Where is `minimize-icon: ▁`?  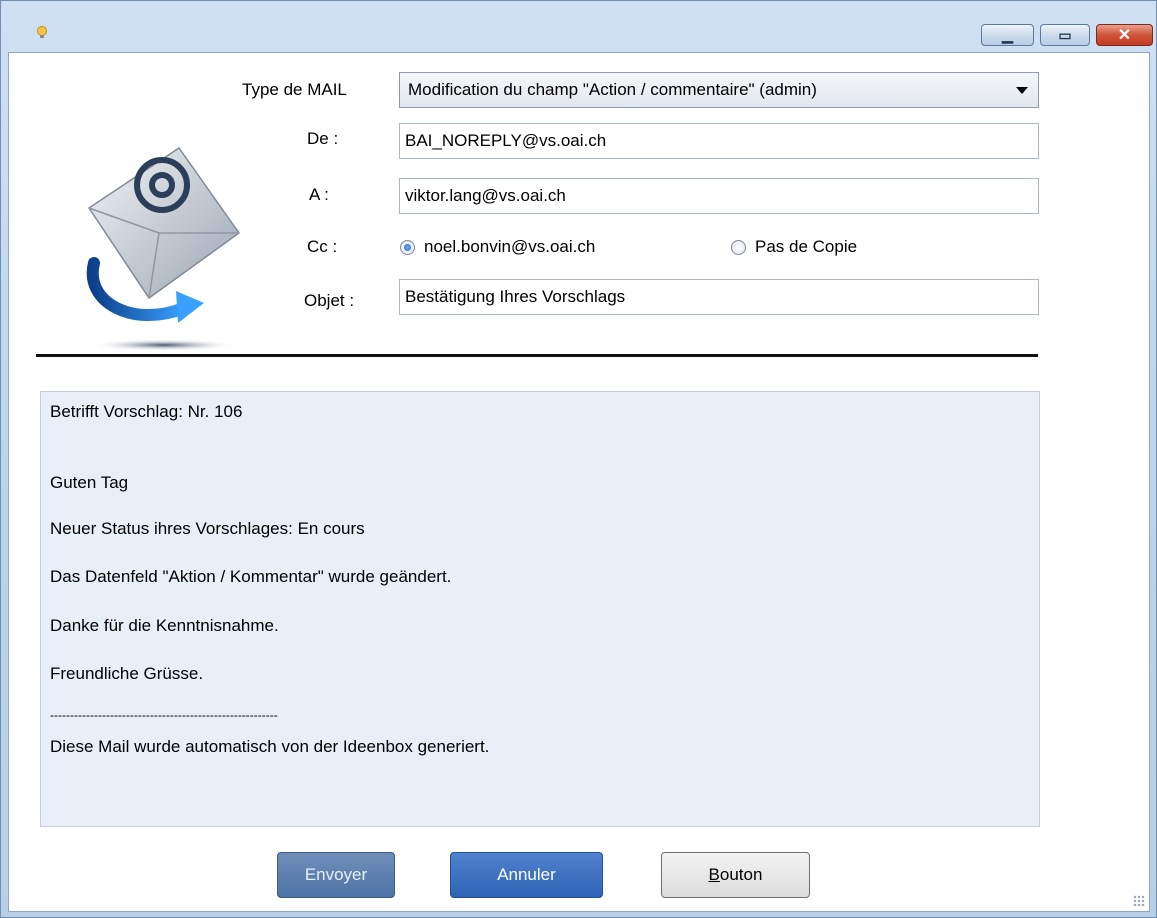
minimize-icon: ▁ is located at coordinates (1007, 34).